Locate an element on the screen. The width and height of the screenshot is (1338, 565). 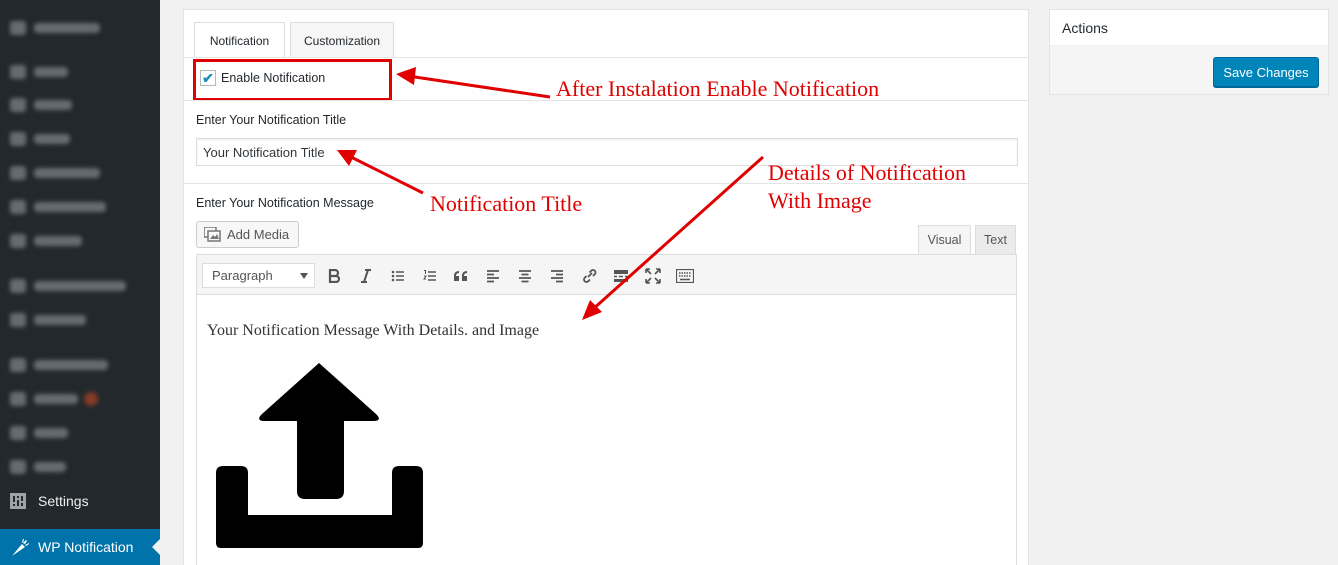
editor-toolbar: Paragraph is located at coordinates (606, 275).